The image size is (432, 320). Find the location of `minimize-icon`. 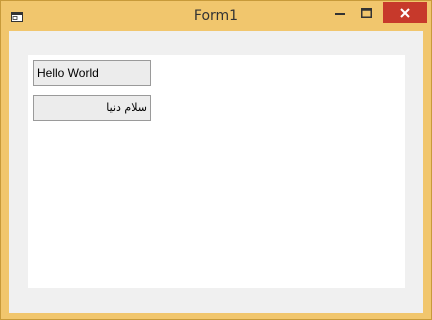

minimize-icon is located at coordinates (339, 13).